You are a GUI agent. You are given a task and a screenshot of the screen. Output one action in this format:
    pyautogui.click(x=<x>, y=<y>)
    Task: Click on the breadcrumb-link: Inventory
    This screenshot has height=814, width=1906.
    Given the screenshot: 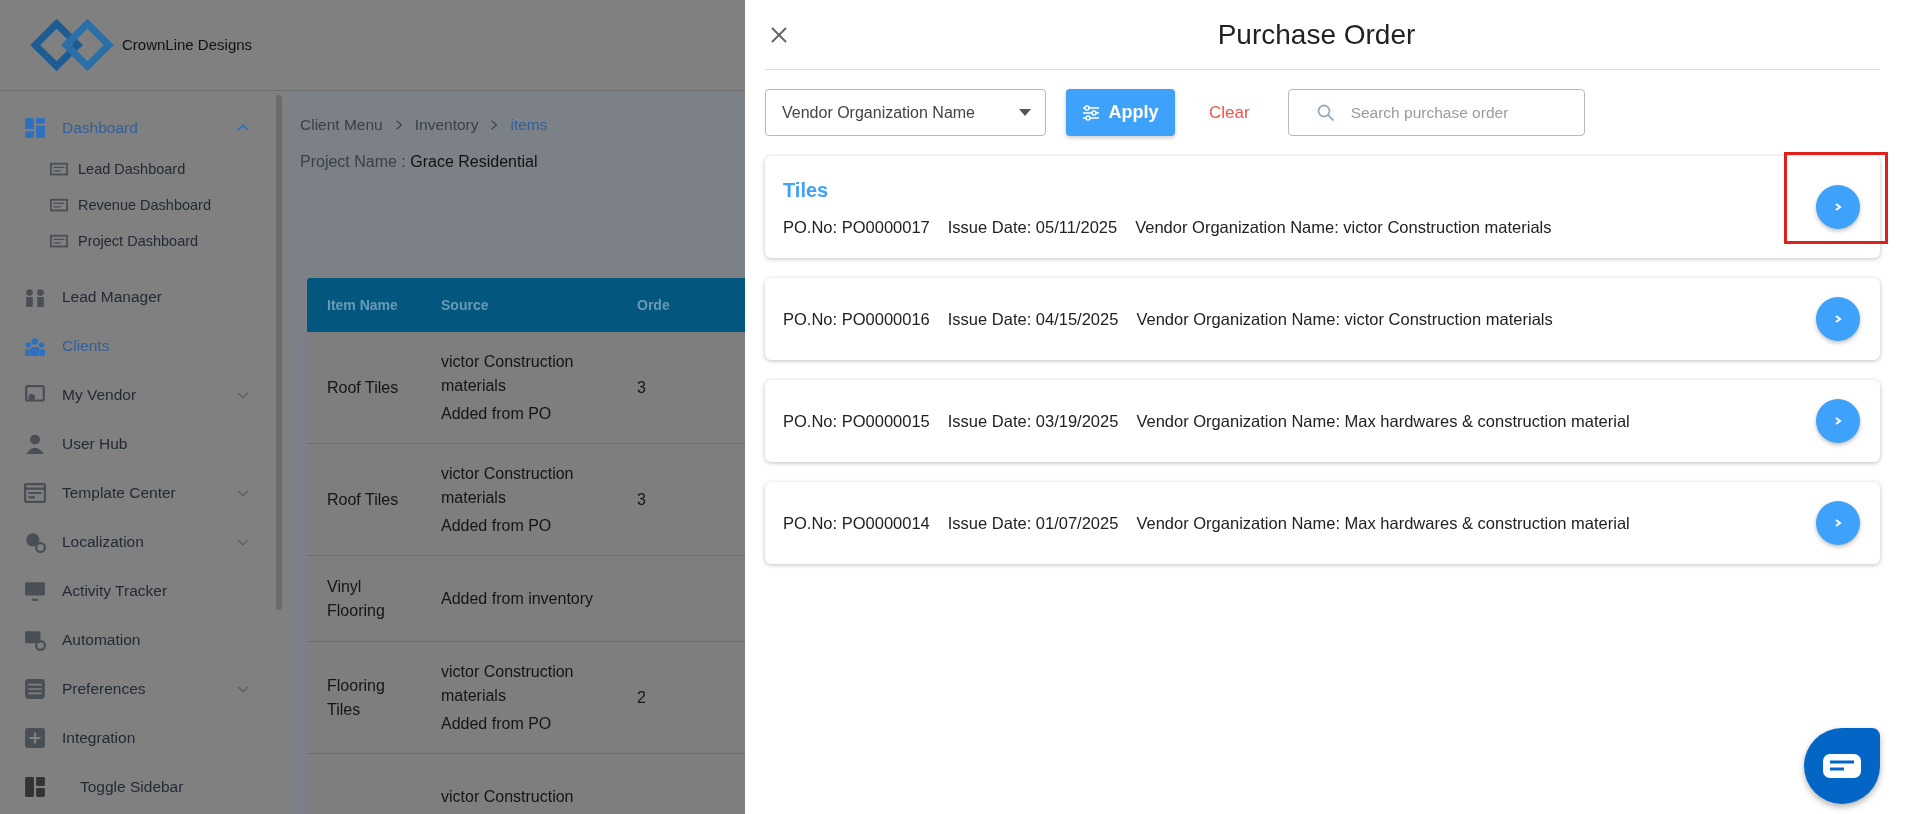 What is the action you would take?
    pyautogui.click(x=446, y=125)
    